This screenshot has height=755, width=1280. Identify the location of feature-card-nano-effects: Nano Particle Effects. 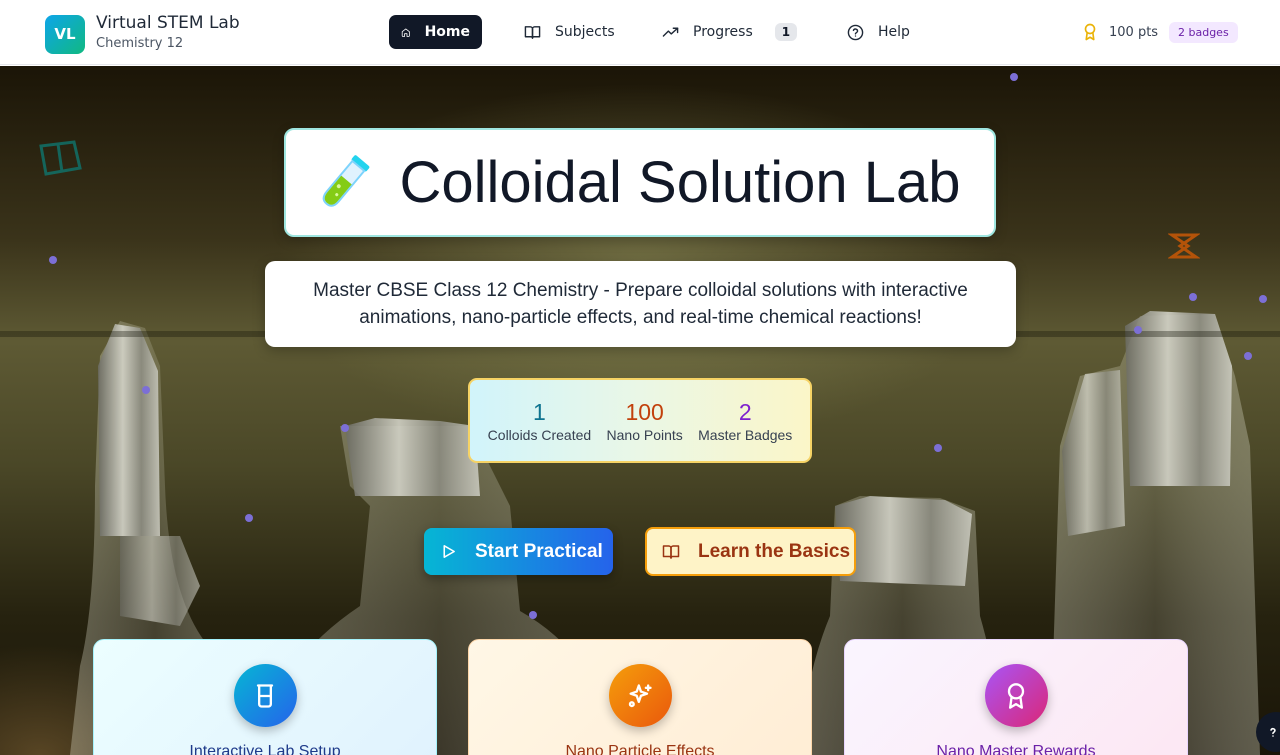
(640, 697).